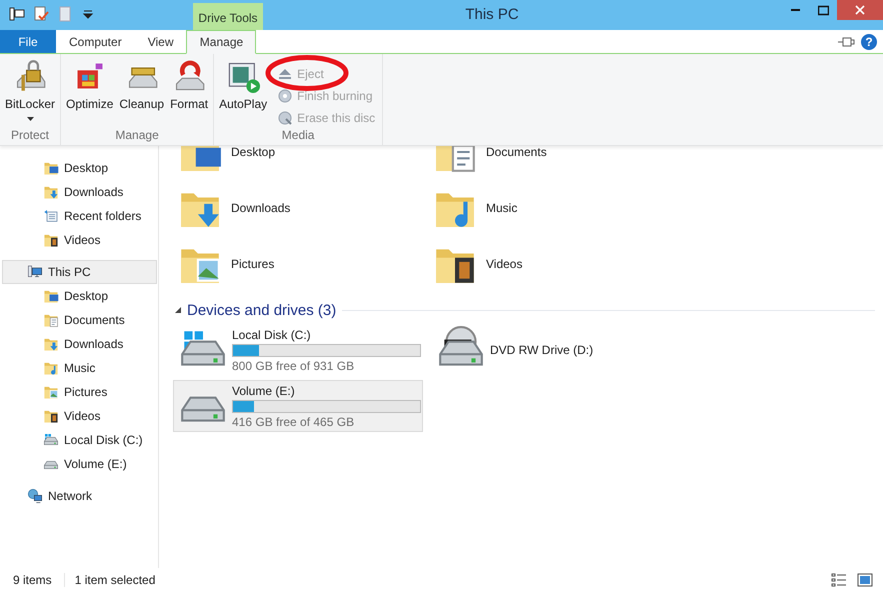 This screenshot has height=592, width=883. I want to click on ribbon-button: Cleanup, so click(141, 92).